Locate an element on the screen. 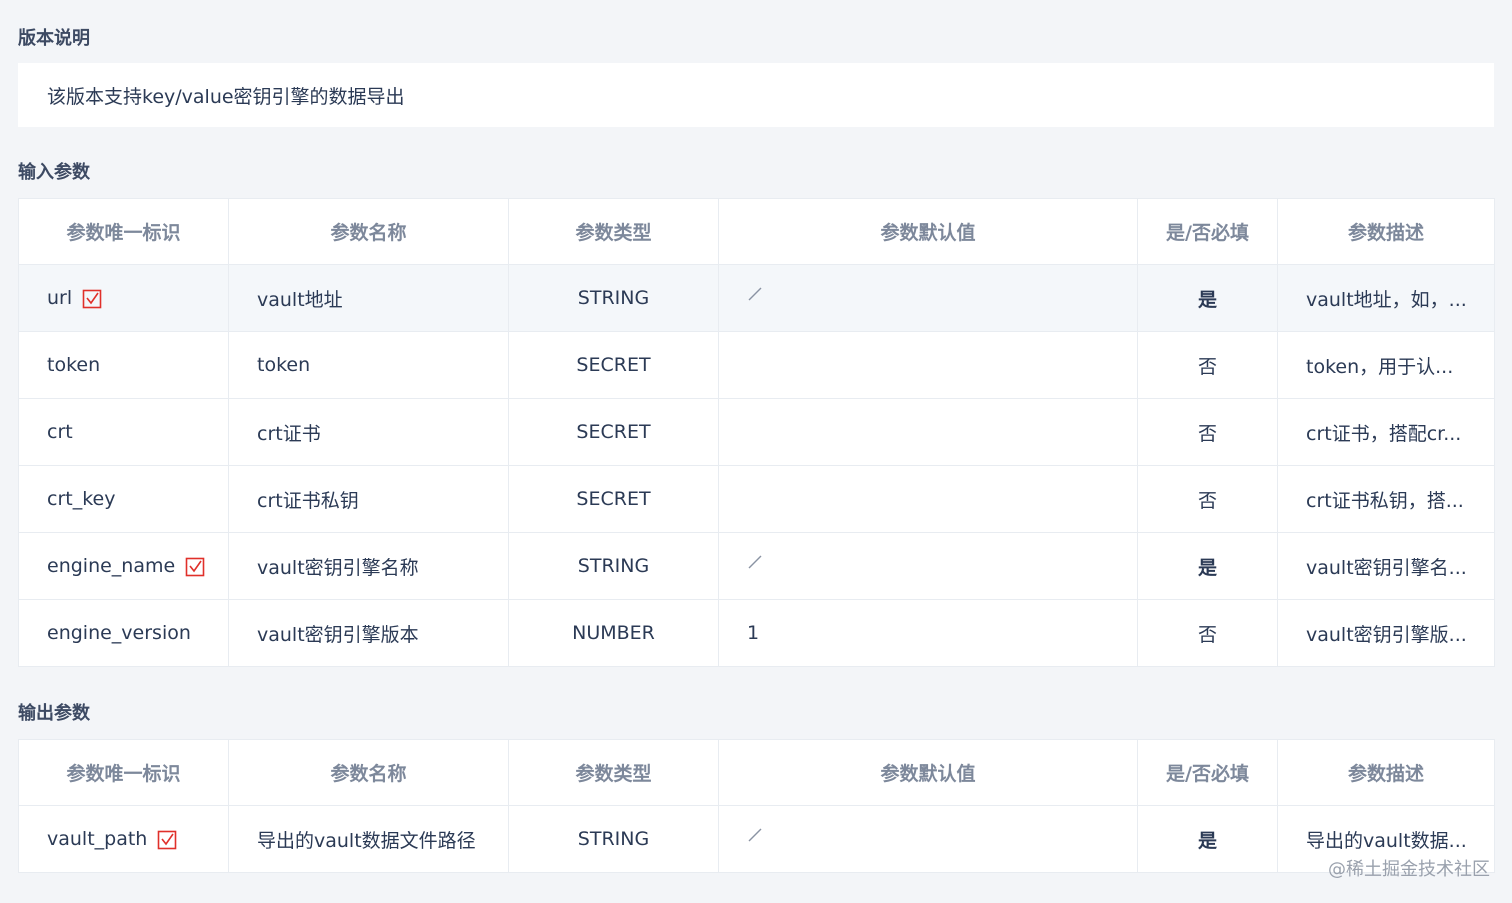 This screenshot has width=1512, height=903. param-id: crt is located at coordinates (60, 432).